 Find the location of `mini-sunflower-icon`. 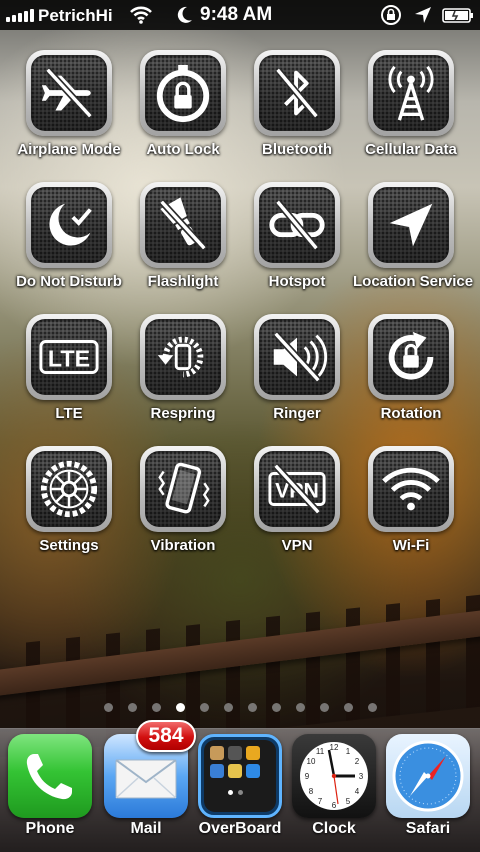

mini-sunflower-icon is located at coordinates (253, 753).